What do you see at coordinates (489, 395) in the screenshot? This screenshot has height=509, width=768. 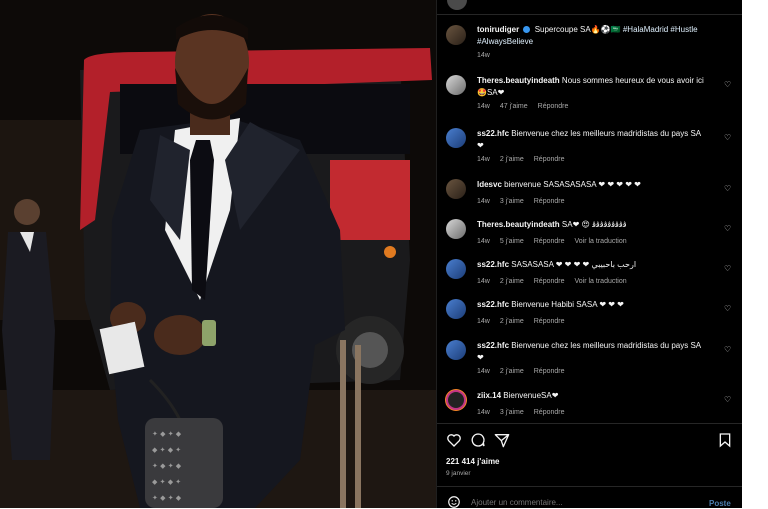 I see `commenter-username: ziix.14` at bounding box center [489, 395].